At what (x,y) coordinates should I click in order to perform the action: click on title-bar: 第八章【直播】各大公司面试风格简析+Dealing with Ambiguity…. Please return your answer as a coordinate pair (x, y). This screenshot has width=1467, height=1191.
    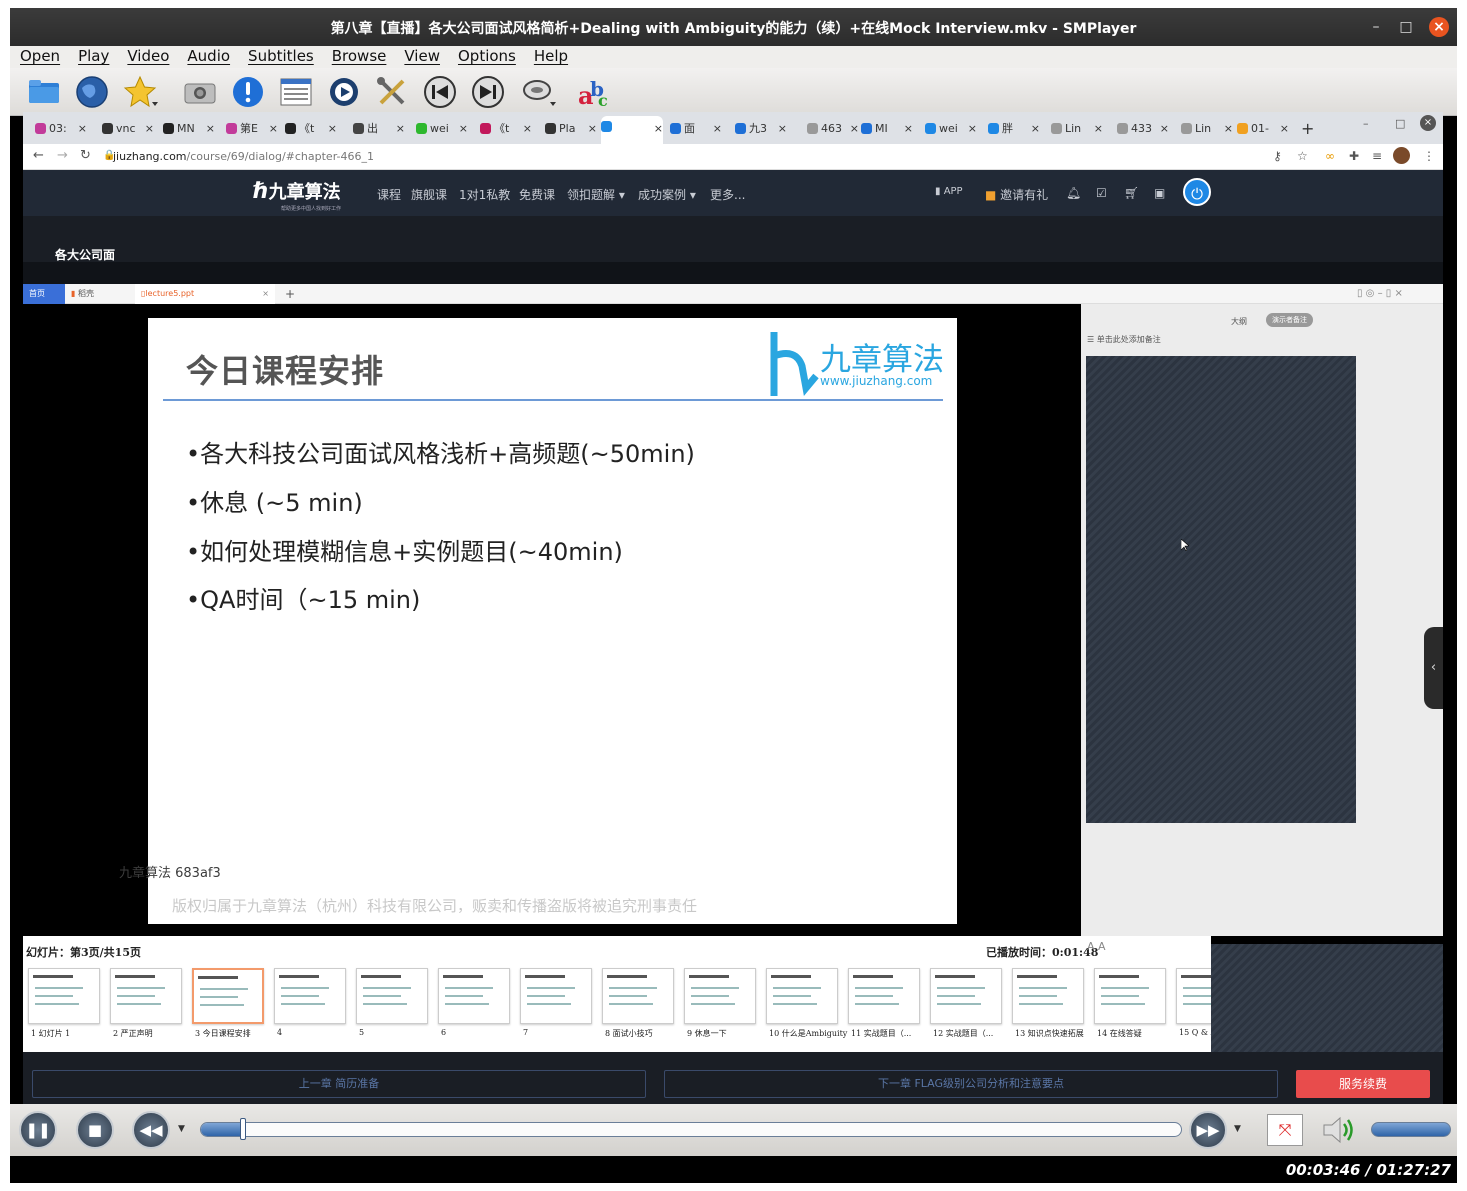
    Looking at the image, I should click on (733, 27).